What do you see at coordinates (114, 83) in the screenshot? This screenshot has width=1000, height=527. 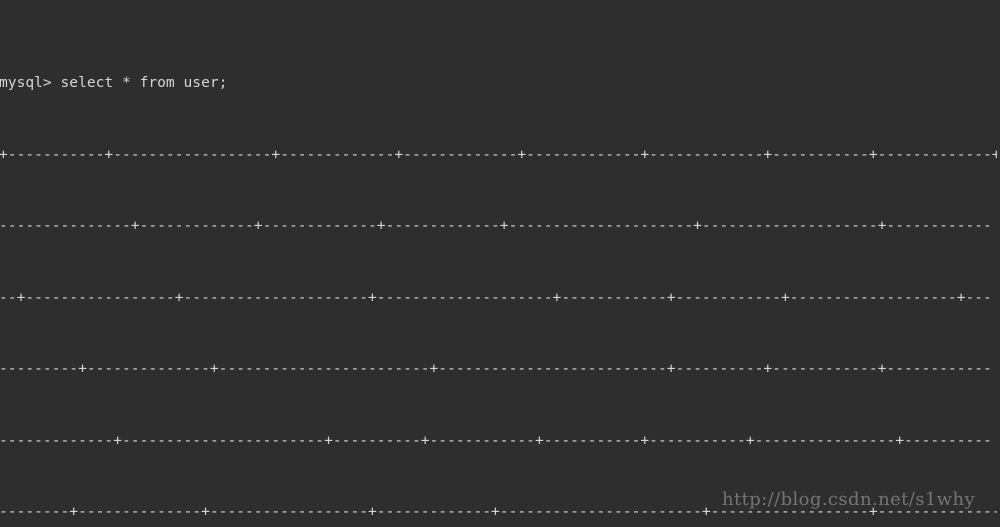 I see `terminal-line-prompt: mysql> select * from user;` at bounding box center [114, 83].